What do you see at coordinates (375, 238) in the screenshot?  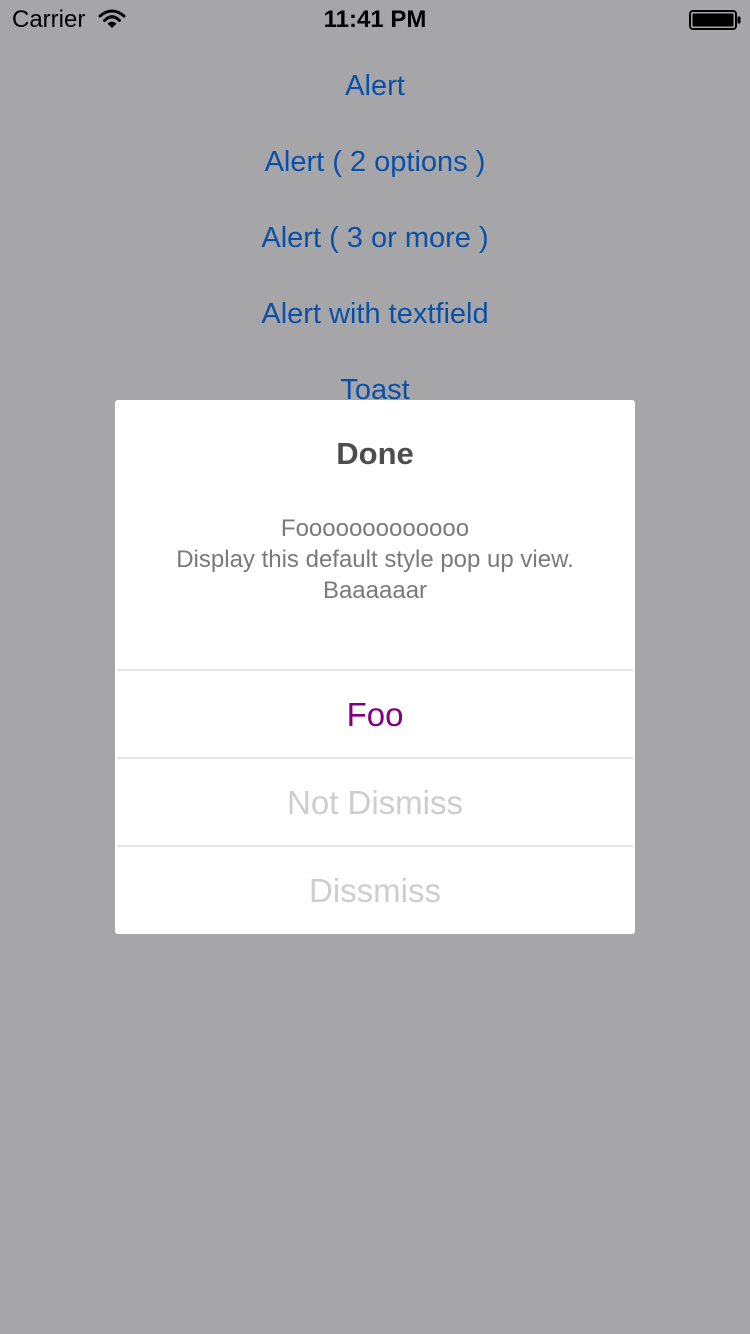 I see `menu-item-alert-3-or-more: Alert ( 3 or more )` at bounding box center [375, 238].